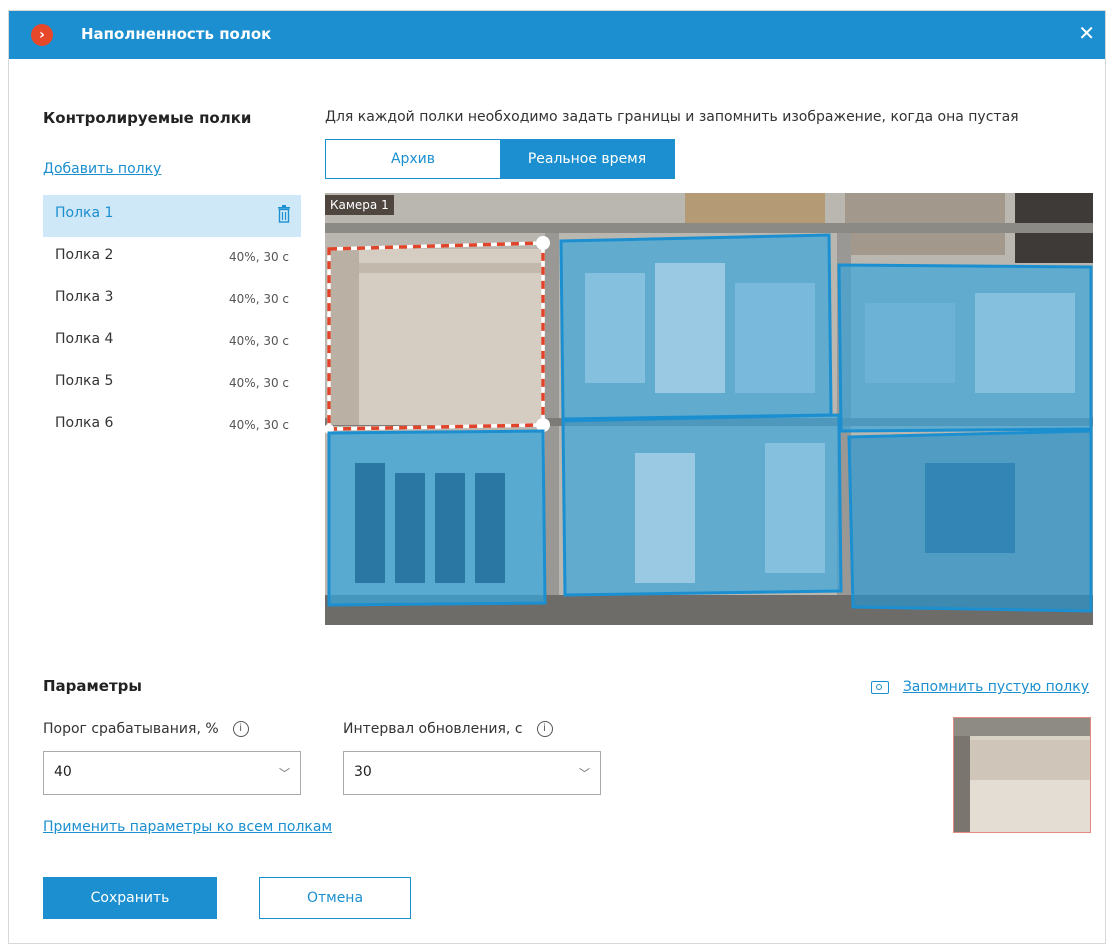 Image resolution: width=1114 pixels, height=948 pixels. What do you see at coordinates (172, 258) in the screenshot?
I see `shelf-item-2: Полка 2 40%, 30 с` at bounding box center [172, 258].